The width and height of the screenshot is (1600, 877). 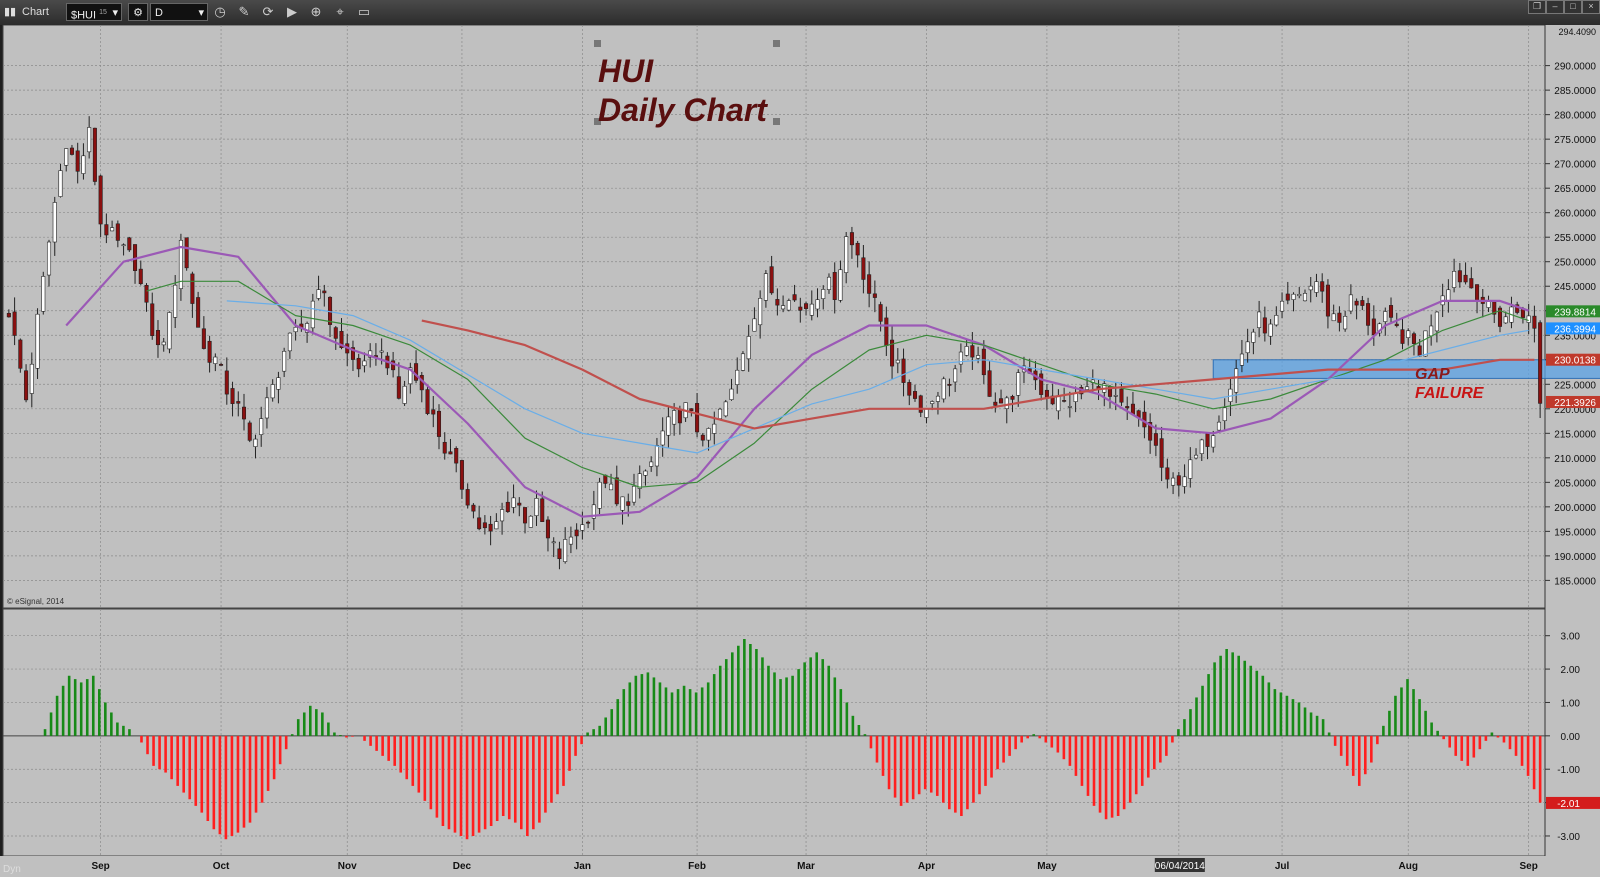 What do you see at coordinates (683, 110) in the screenshot?
I see `chart-title-line2: Daily Chart` at bounding box center [683, 110].